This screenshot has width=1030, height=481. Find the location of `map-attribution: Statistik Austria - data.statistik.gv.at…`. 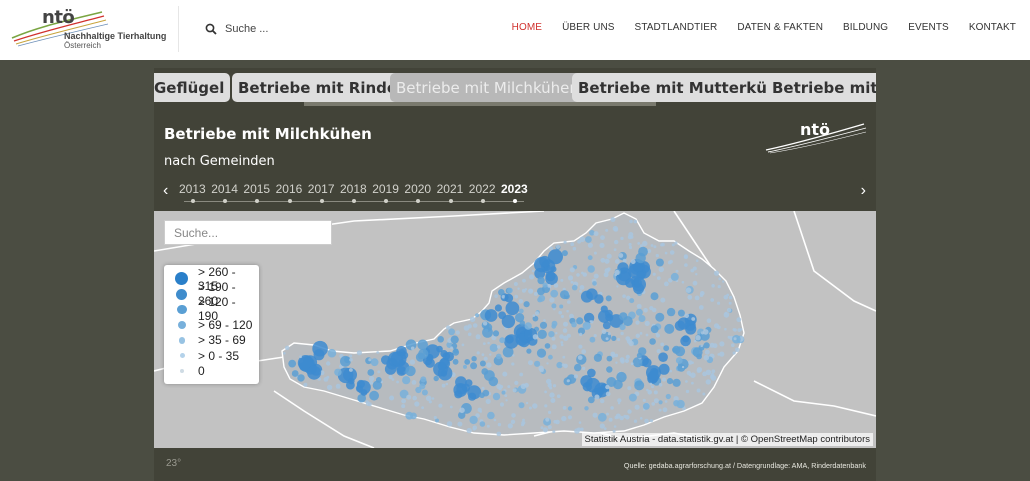

map-attribution: Statistik Austria - data.statistik.gv.at… is located at coordinates (727, 439).